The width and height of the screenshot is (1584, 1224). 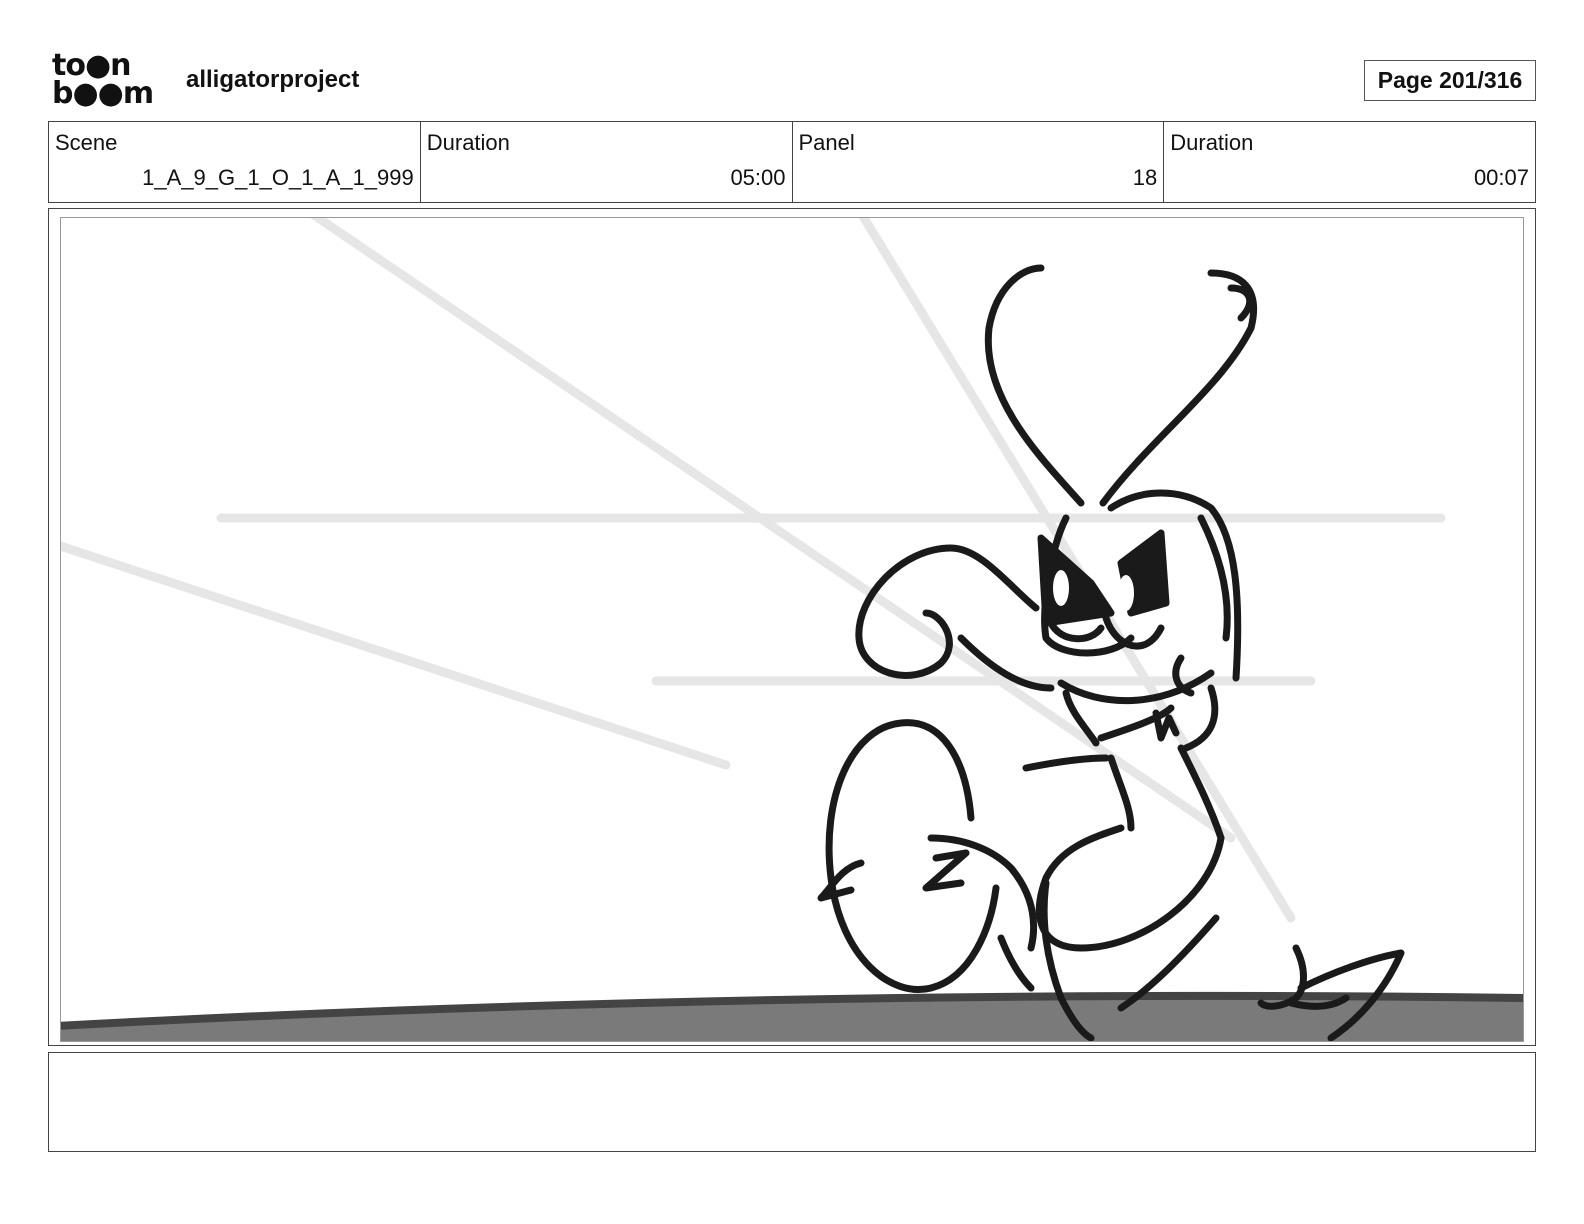 What do you see at coordinates (235, 162) in the screenshot?
I see `scene-cell: Scene 1_A_9_G_1_O_1_A_1_999` at bounding box center [235, 162].